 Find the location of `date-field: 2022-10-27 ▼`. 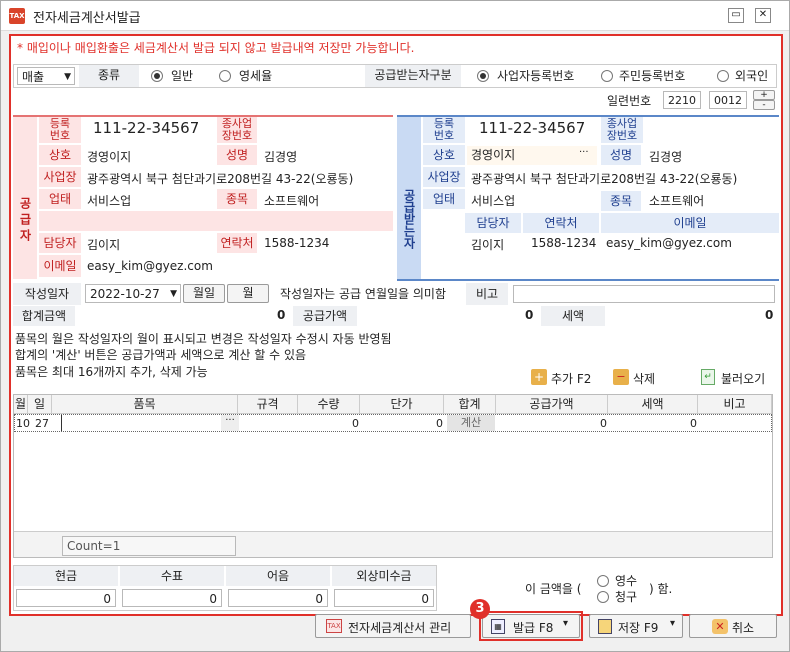

date-field: 2022-10-27 ▼ is located at coordinates (133, 293).